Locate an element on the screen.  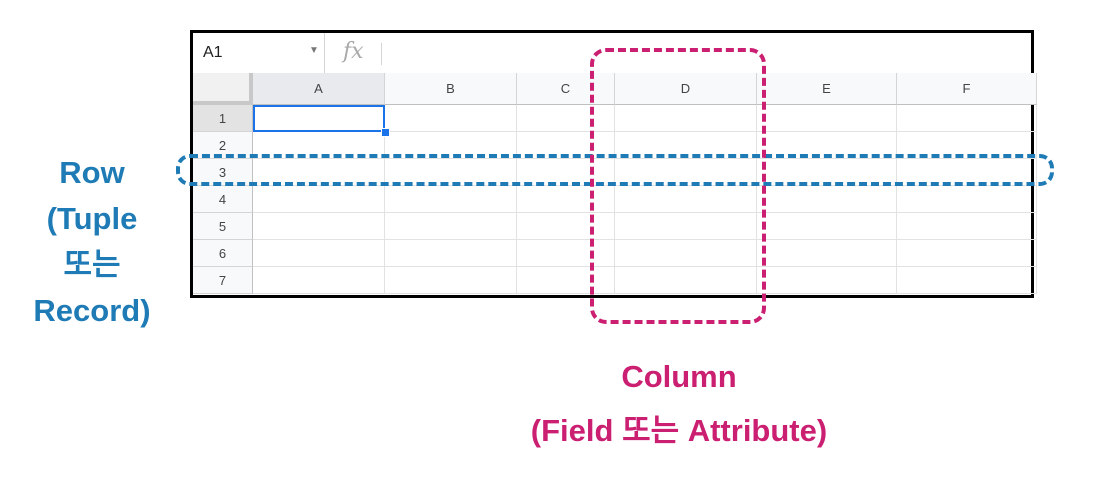
caret-down-icon: ▼ is located at coordinates (314, 50).